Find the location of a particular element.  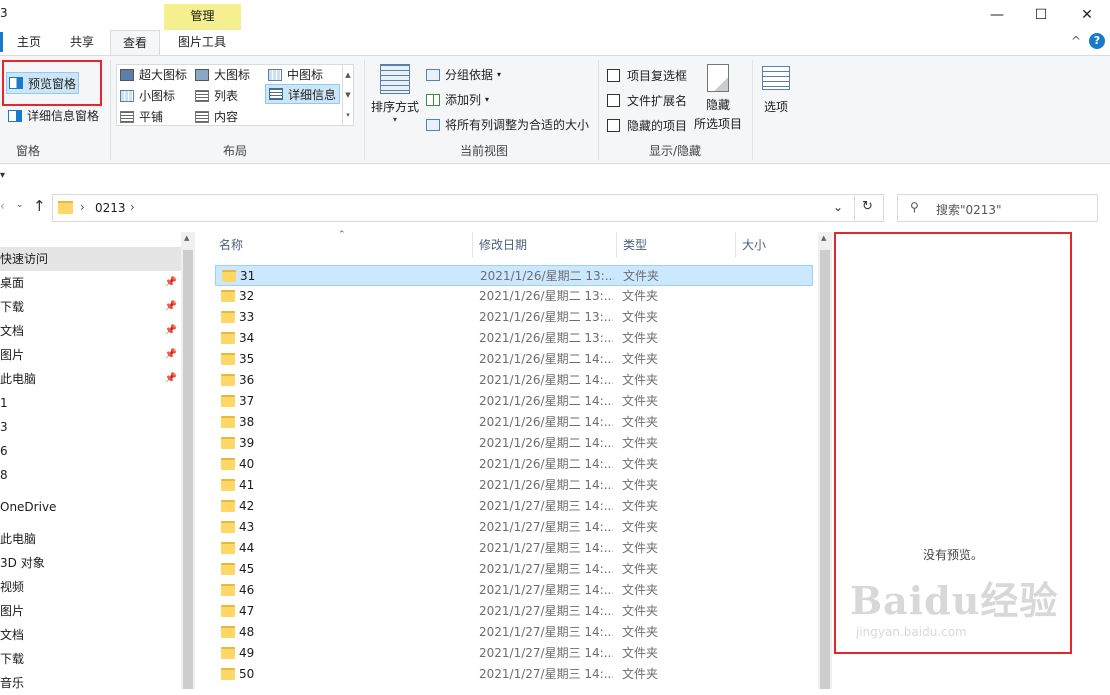

tab-home: 主页 is located at coordinates (29, 42).